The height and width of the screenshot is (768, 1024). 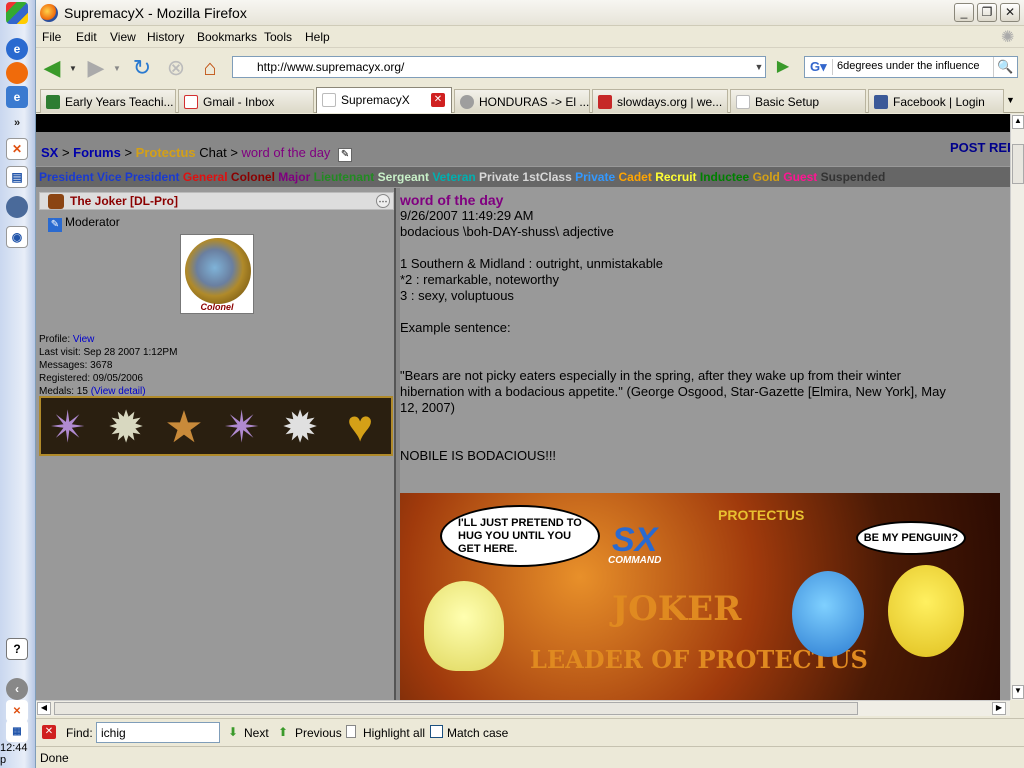 What do you see at coordinates (926, 611) in the screenshot?
I see `yellow-character-right` at bounding box center [926, 611].